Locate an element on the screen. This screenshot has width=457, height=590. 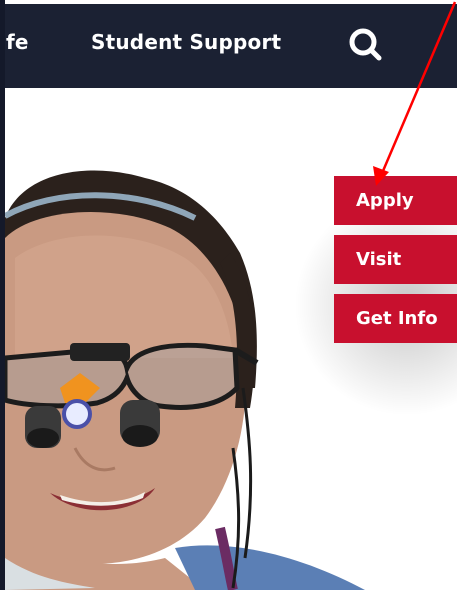
search-button is located at coordinates (365, 44).